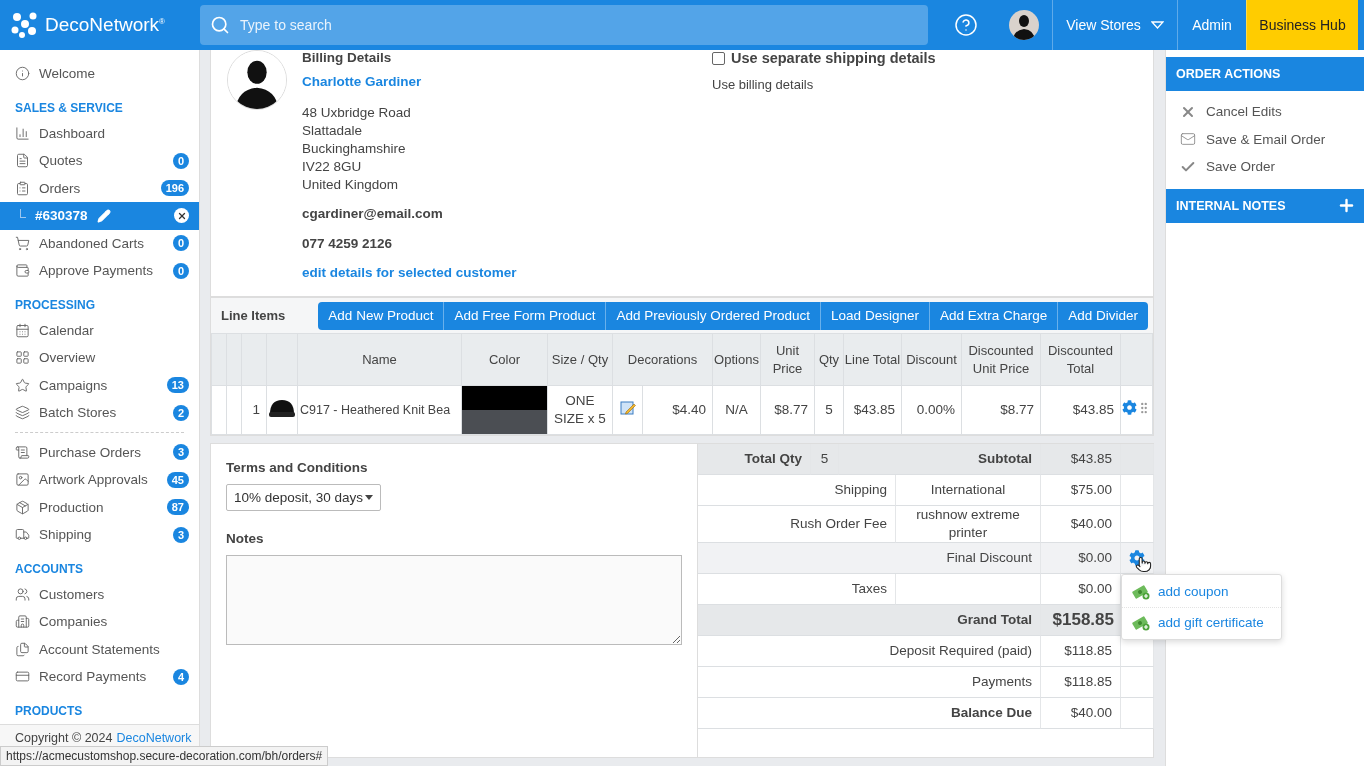 This screenshot has height=766, width=1364. What do you see at coordinates (718, 58) in the screenshot?
I see `checkbox` at bounding box center [718, 58].